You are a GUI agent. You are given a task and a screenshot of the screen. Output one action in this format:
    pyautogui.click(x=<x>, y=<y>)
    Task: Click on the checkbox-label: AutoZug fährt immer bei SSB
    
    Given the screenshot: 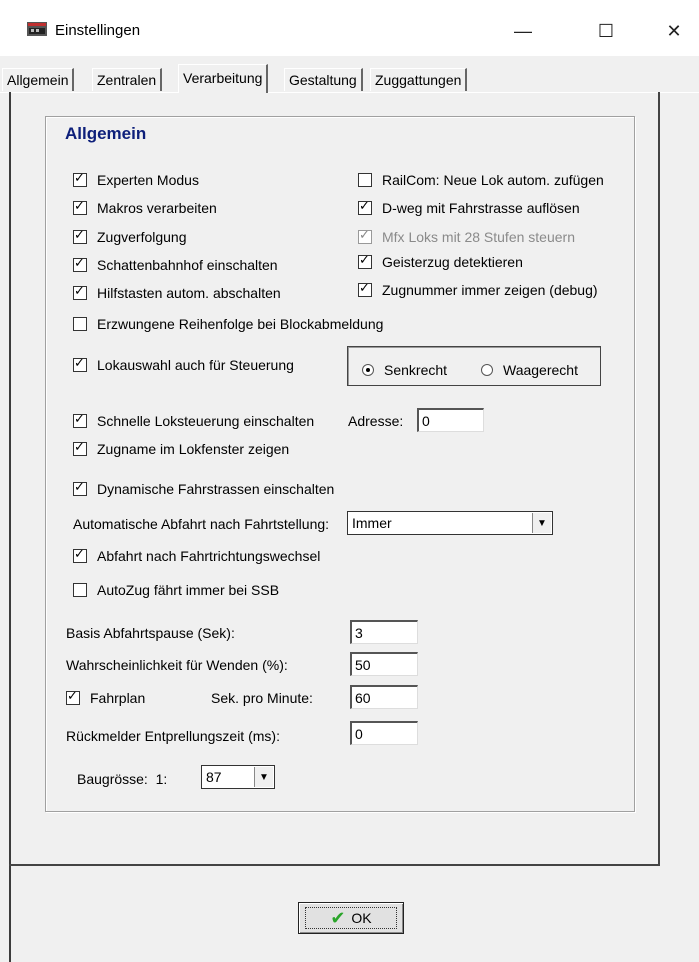 What is the action you would take?
    pyautogui.click(x=188, y=590)
    